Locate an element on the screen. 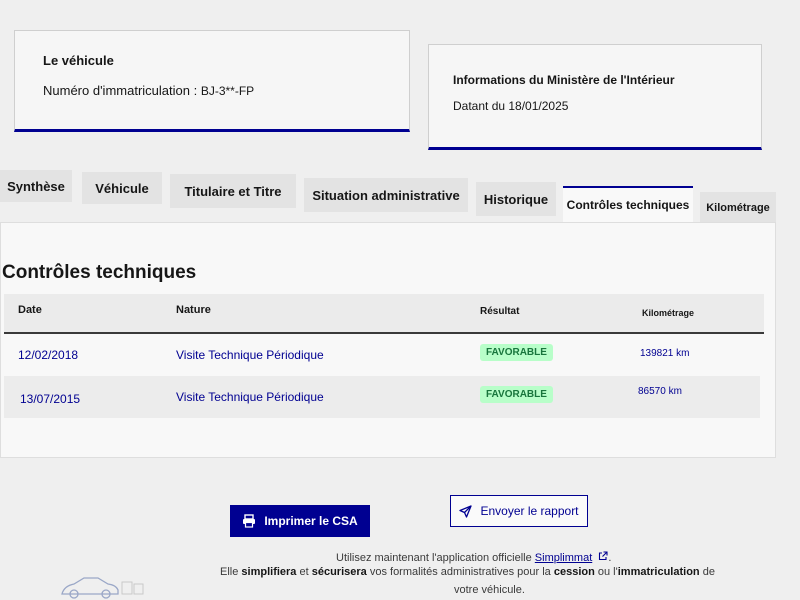 The image size is (800, 600). send-report-button: Envoyer le rapport is located at coordinates (519, 511).